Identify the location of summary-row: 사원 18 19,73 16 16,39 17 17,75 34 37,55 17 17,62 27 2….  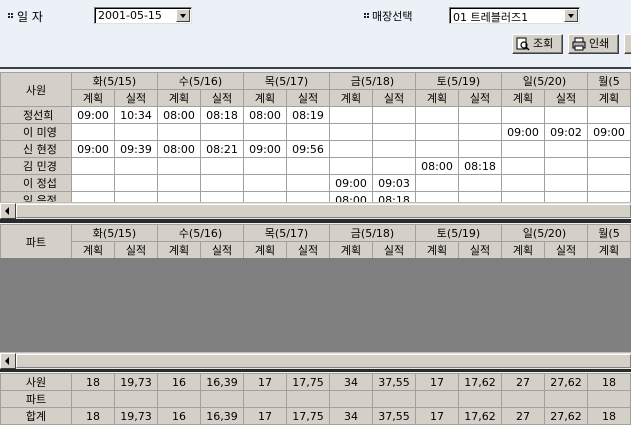
(315, 382).